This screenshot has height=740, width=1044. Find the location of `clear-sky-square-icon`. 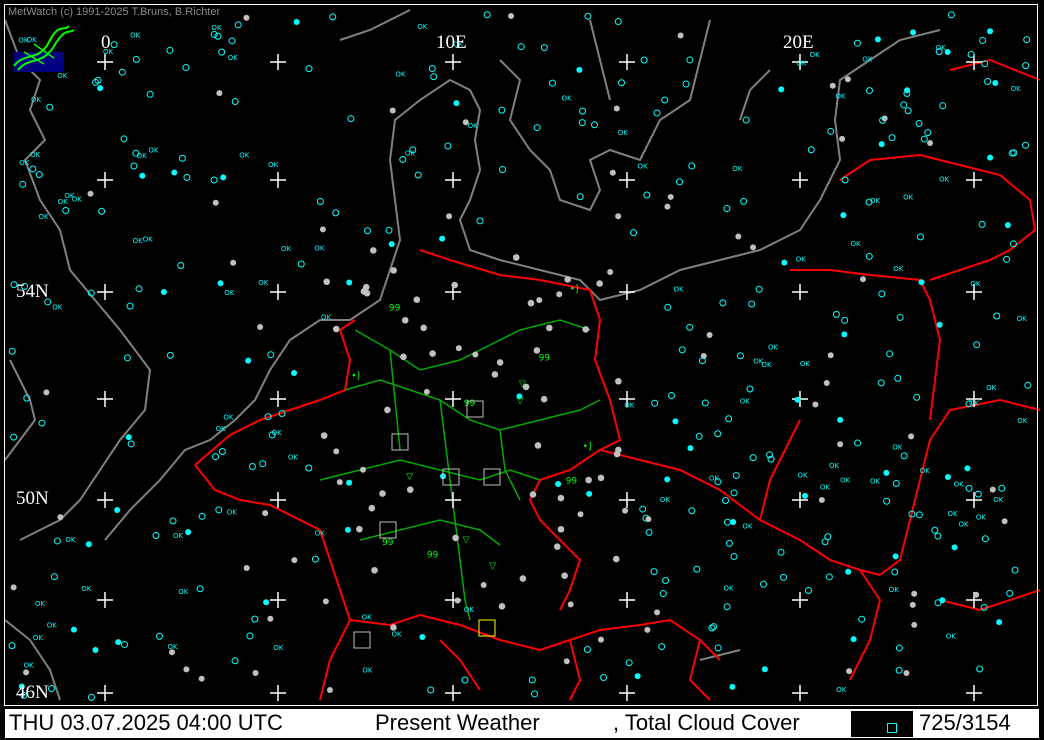

clear-sky-square-icon is located at coordinates (892, 728).